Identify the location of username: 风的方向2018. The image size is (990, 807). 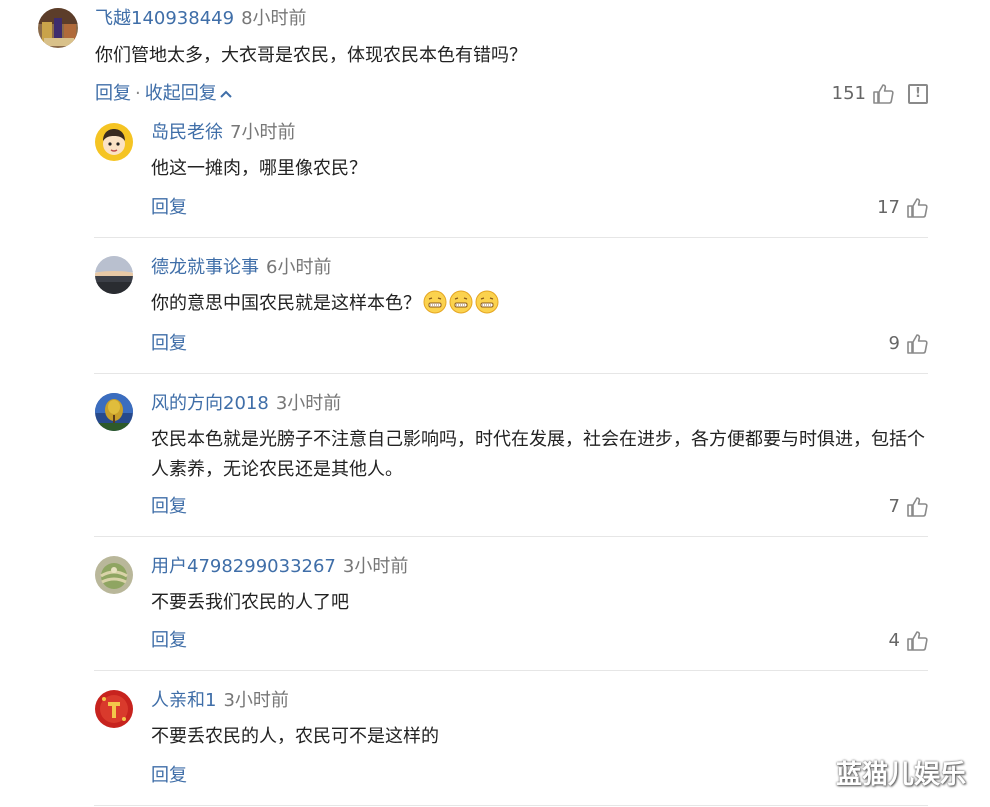
(210, 403).